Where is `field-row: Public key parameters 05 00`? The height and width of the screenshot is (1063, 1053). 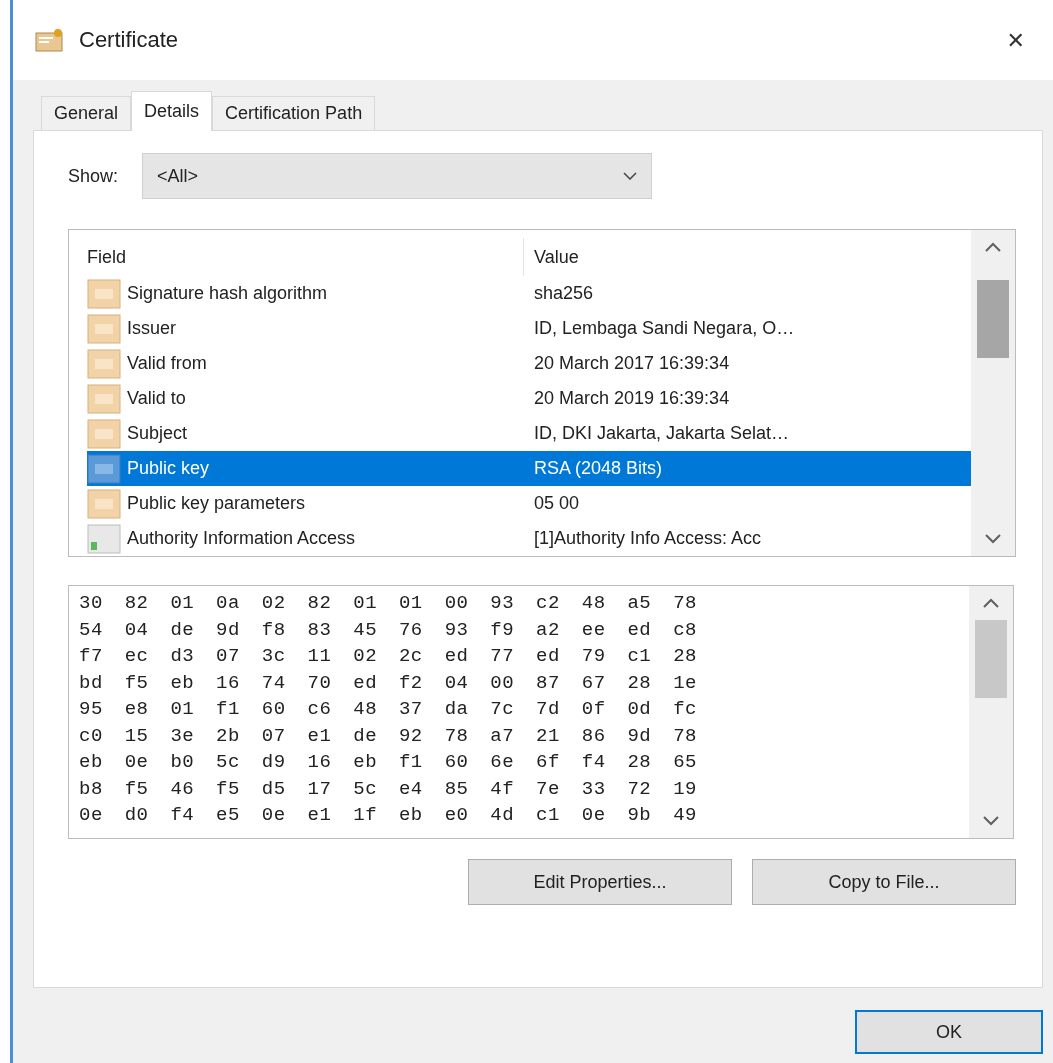
field-row: Public key parameters 05 00 is located at coordinates (529, 503).